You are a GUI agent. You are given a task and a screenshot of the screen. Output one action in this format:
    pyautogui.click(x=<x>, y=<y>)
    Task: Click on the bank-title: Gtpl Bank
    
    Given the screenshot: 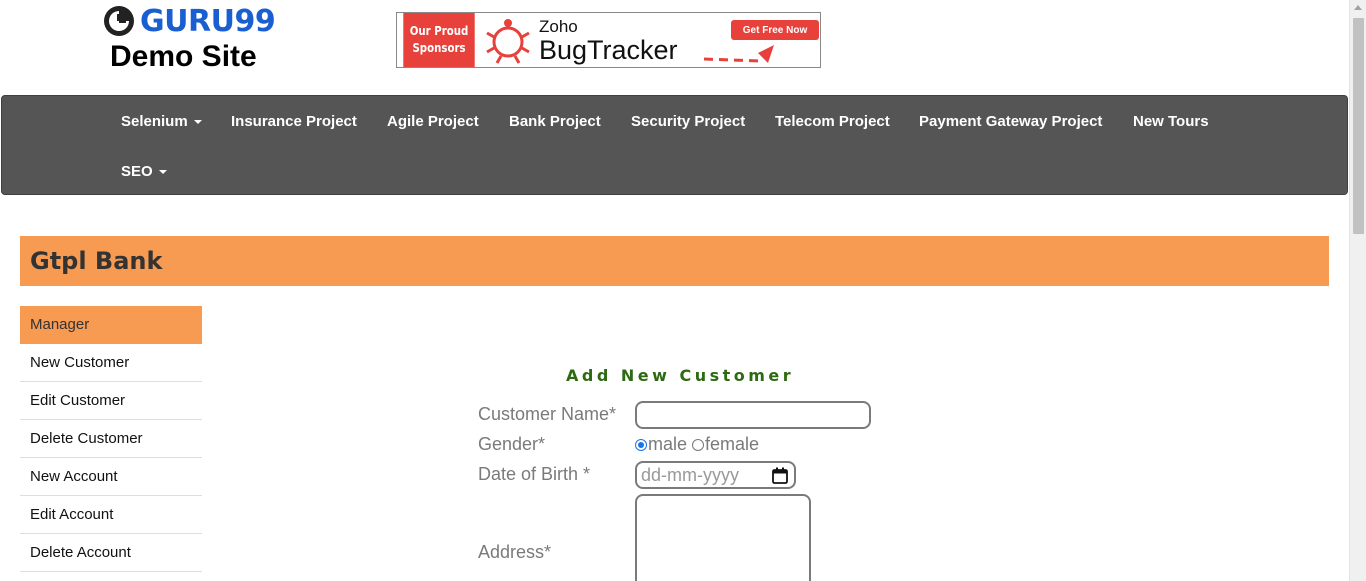 What is the action you would take?
    pyautogui.click(x=96, y=261)
    